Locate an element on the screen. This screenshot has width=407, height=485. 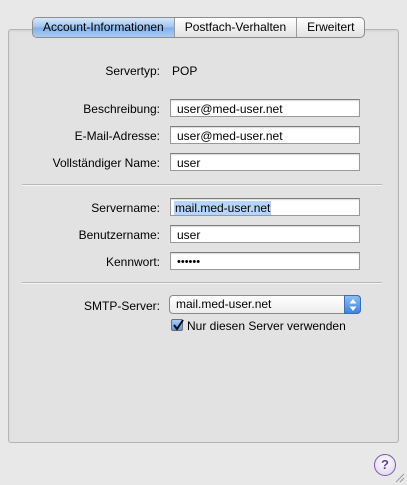
question-mark-icon: ? is located at coordinates (385, 464).